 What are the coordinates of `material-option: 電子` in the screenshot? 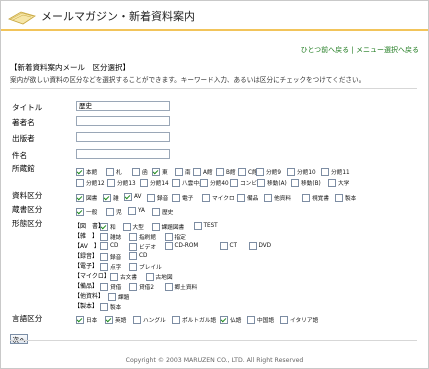 It's located at (182, 197).